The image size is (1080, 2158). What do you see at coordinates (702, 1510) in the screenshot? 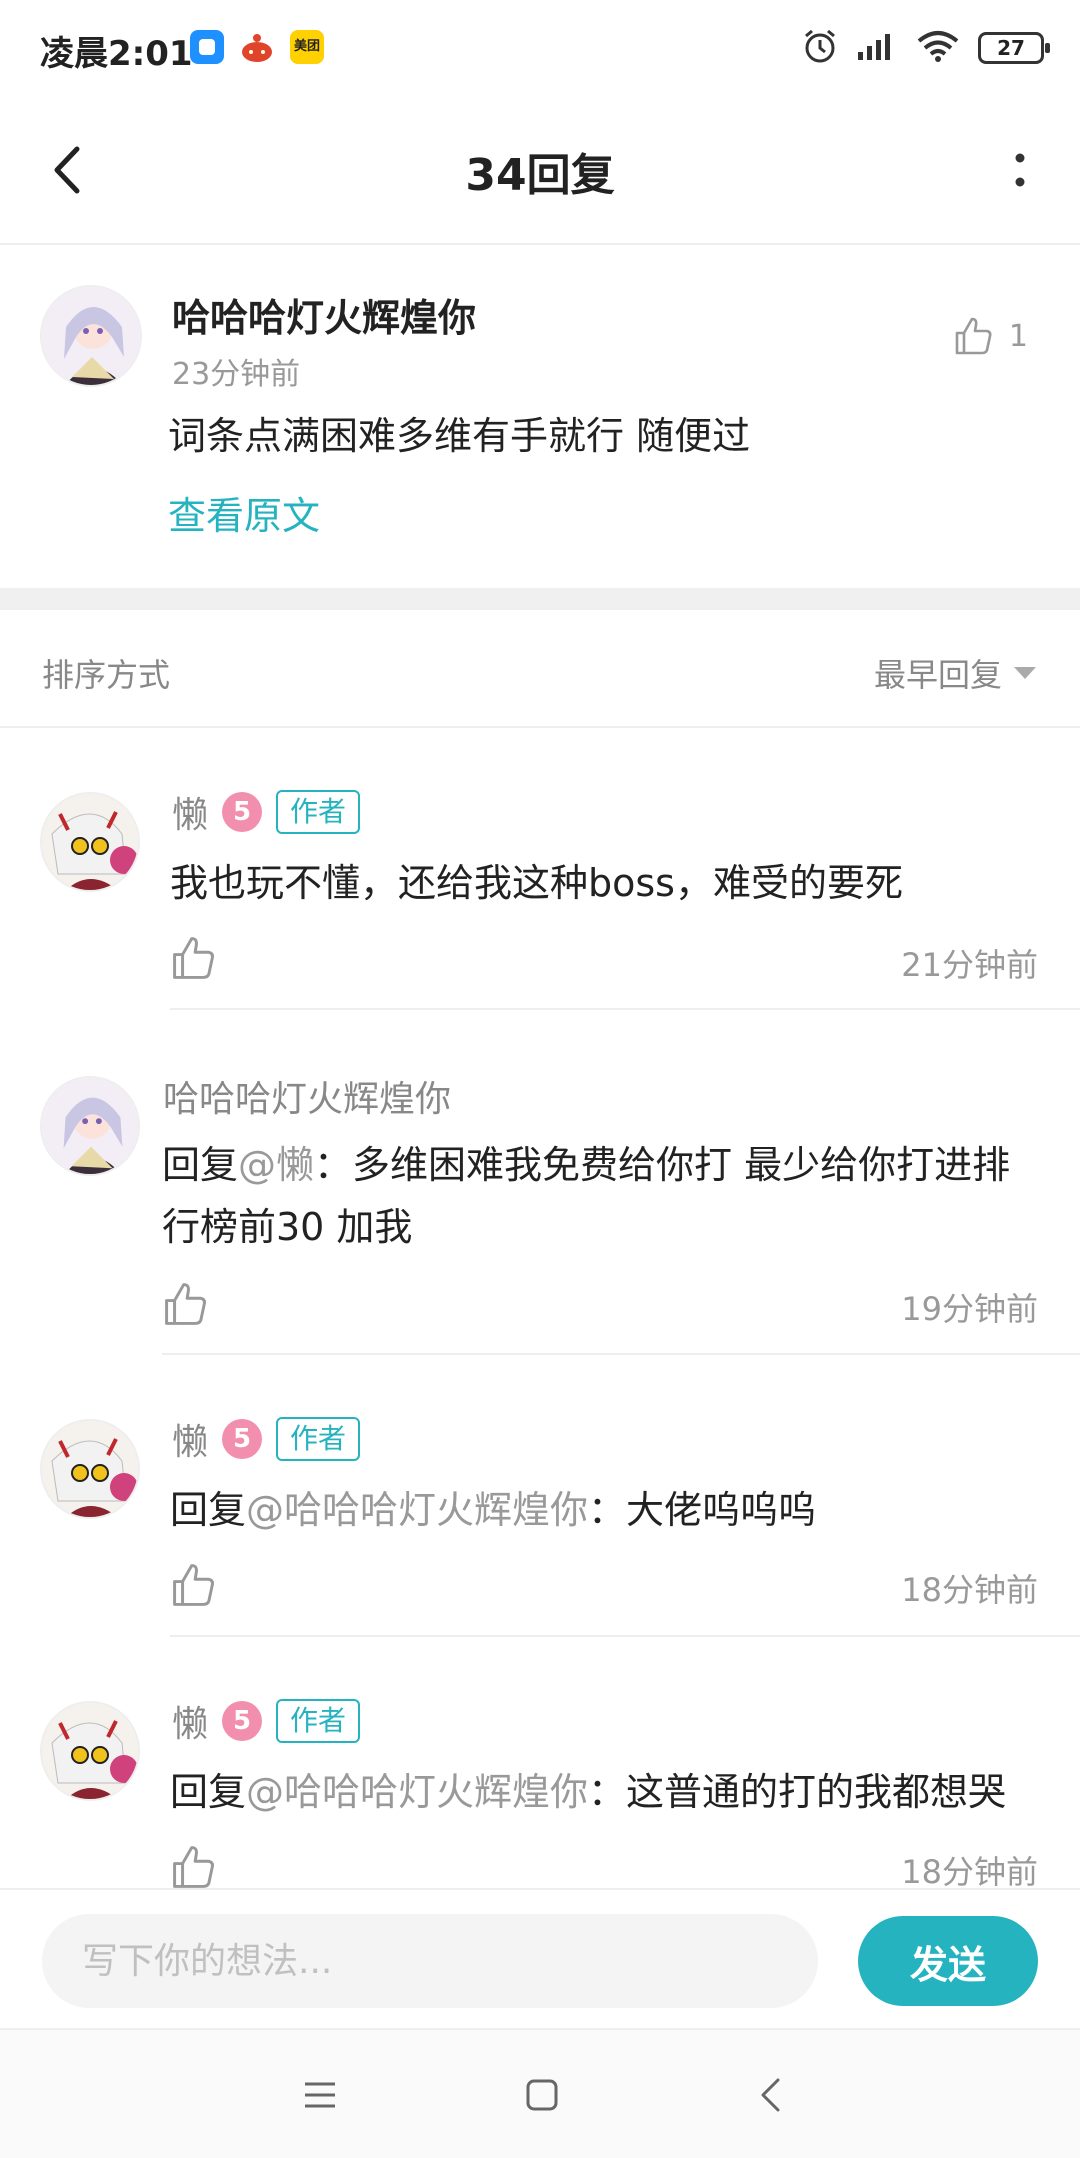
I see `reply-text-body: ：大佬呜呜呜` at bounding box center [702, 1510].